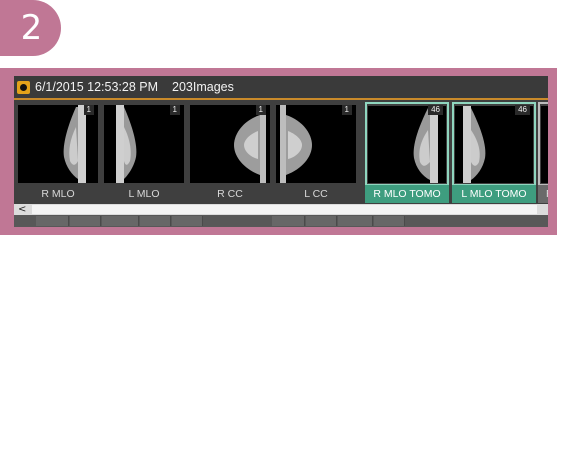 The width and height of the screenshot is (574, 476). I want to click on thumbnail-label: L MLO, so click(144, 194).